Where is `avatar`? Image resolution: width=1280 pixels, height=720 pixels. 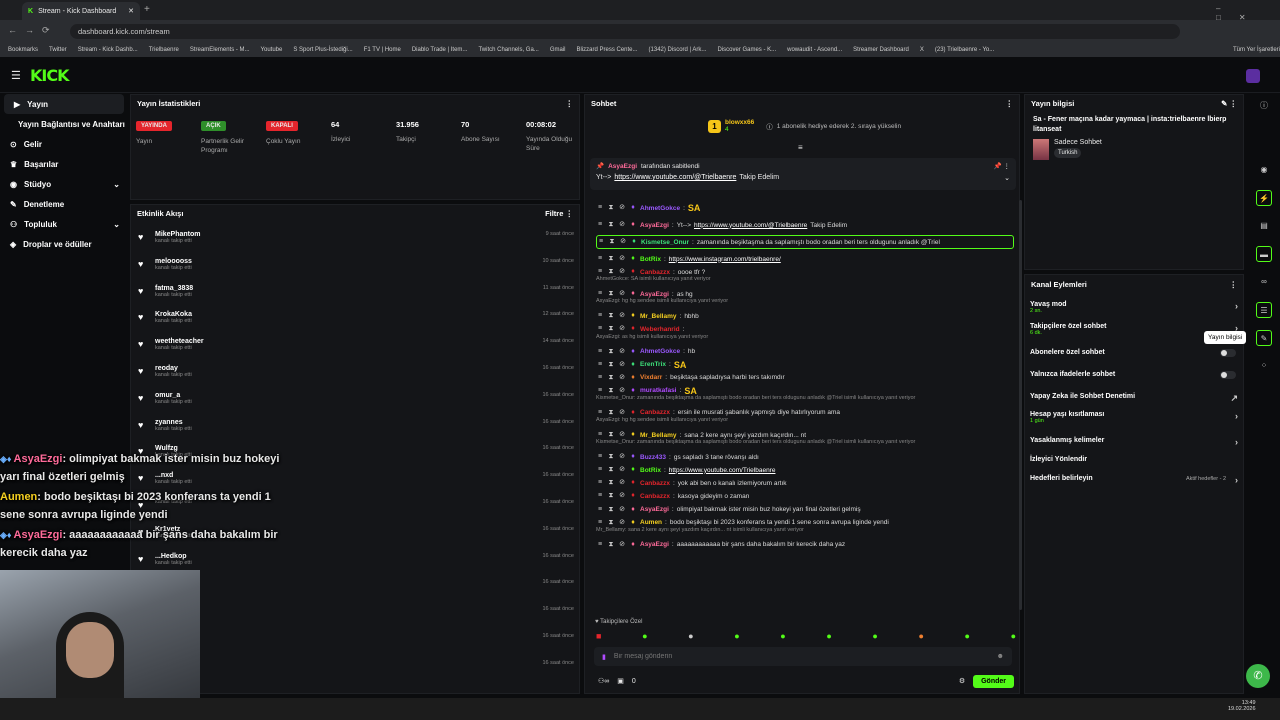 avatar is located at coordinates (1253, 76).